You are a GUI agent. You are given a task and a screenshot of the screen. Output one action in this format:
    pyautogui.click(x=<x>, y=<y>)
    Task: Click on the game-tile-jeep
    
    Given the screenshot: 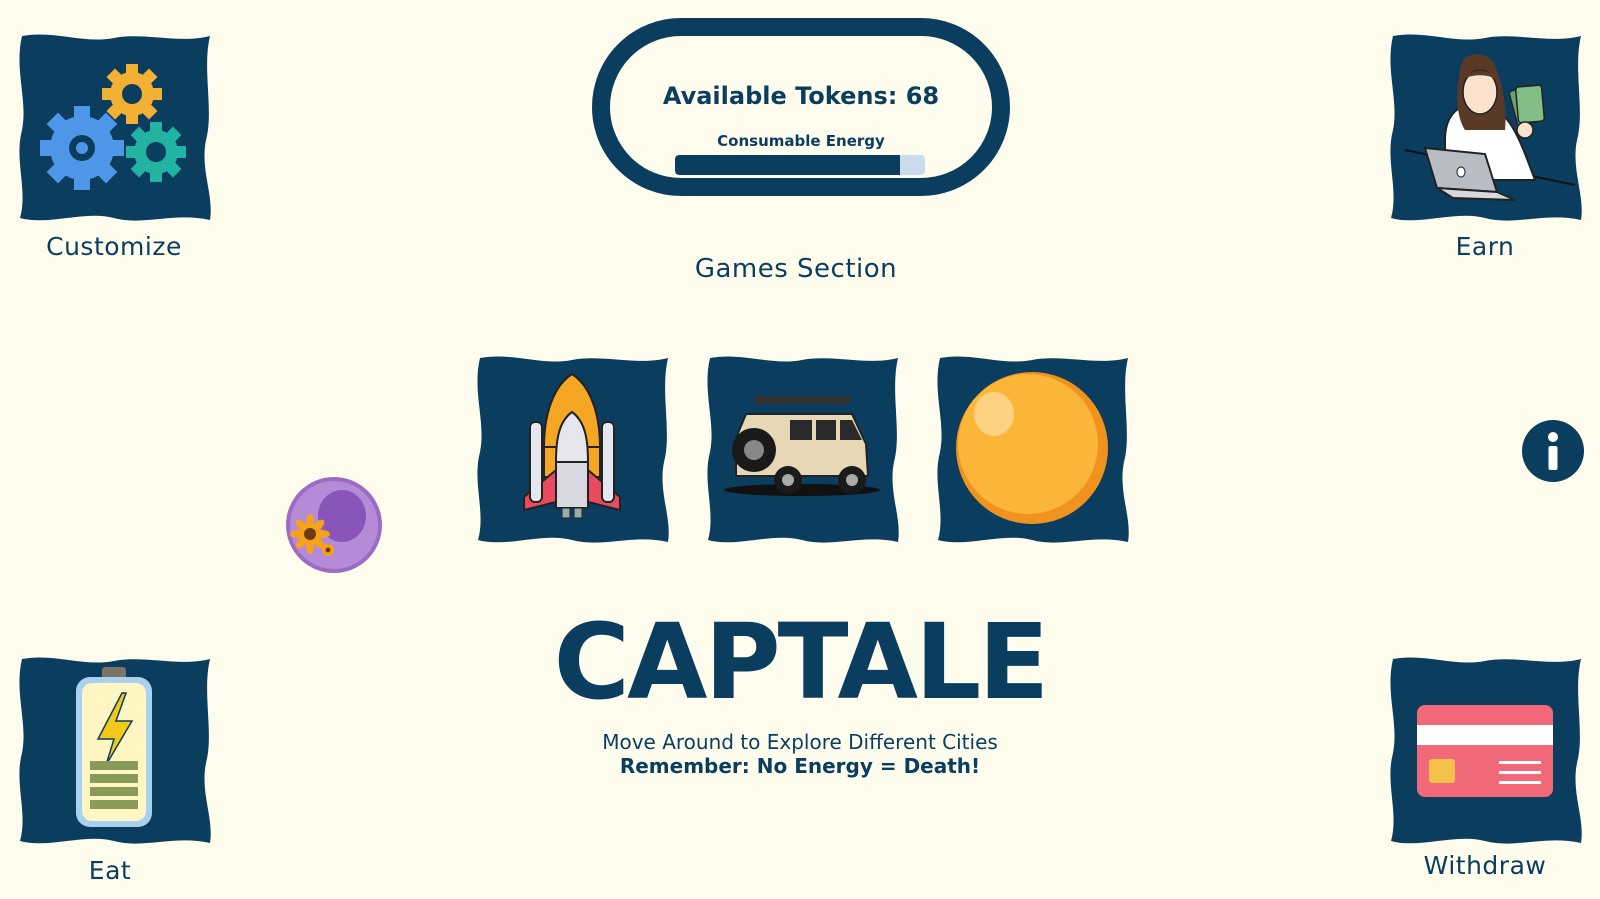 What is the action you would take?
    pyautogui.click(x=802, y=448)
    